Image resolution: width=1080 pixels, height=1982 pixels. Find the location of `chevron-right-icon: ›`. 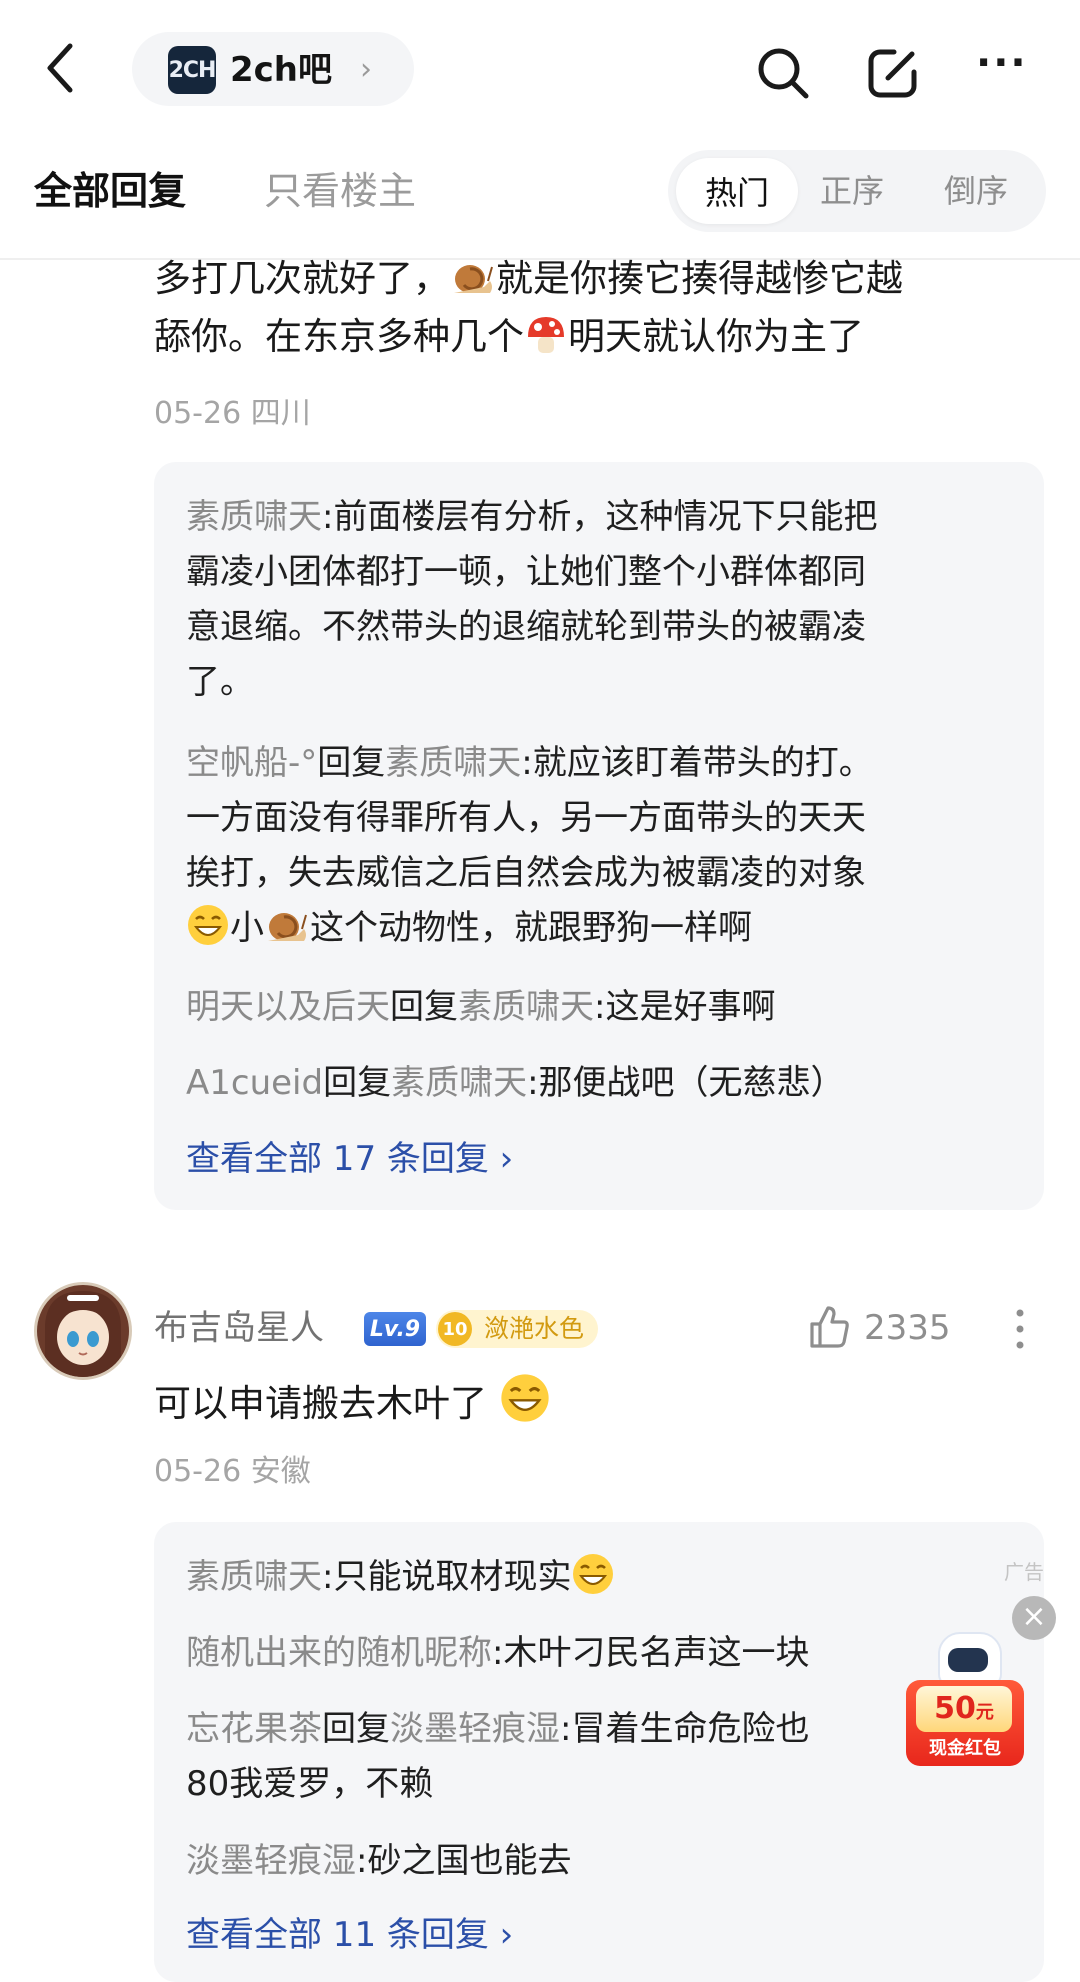

chevron-right-icon: › is located at coordinates (366, 69).